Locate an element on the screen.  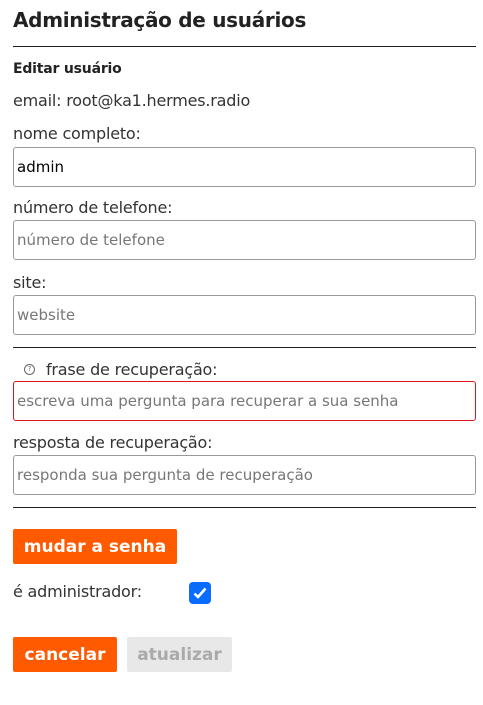
recovery-question-input is located at coordinates (244, 401).